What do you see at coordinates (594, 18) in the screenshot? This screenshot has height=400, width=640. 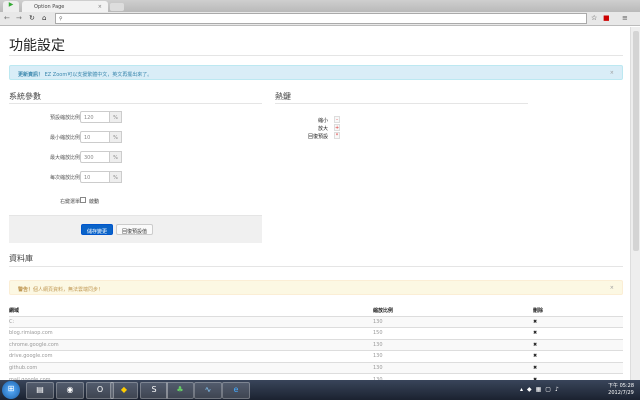 I see `bookmark-star-icon: ☆` at bounding box center [594, 18].